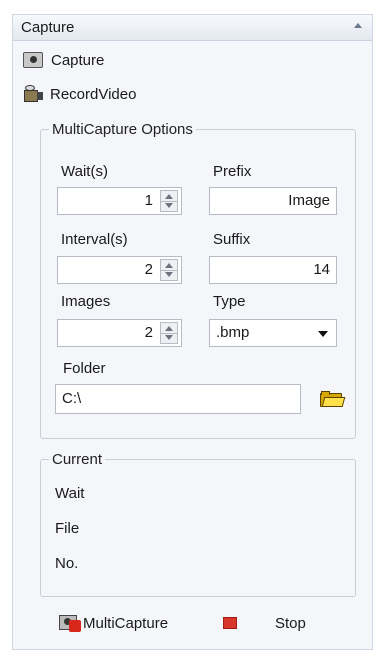 This screenshot has width=384, height=652. What do you see at coordinates (93, 94) in the screenshot?
I see `record-video-label: RecordVideo` at bounding box center [93, 94].